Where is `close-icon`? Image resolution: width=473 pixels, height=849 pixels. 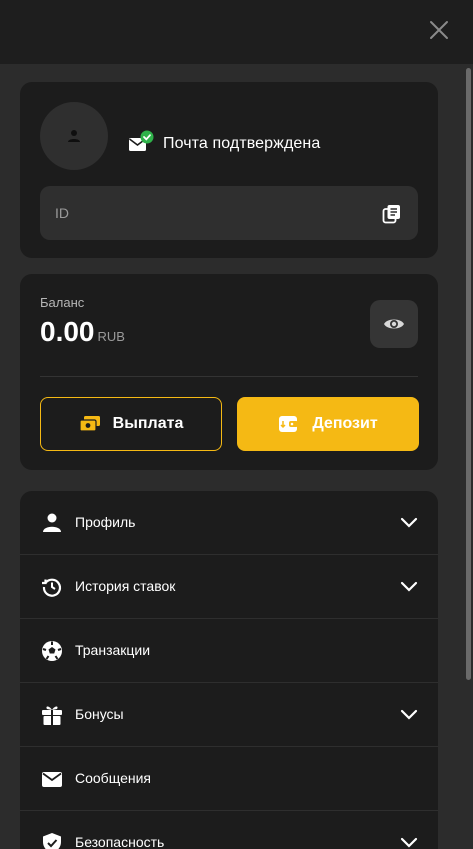
close-icon is located at coordinates (439, 30).